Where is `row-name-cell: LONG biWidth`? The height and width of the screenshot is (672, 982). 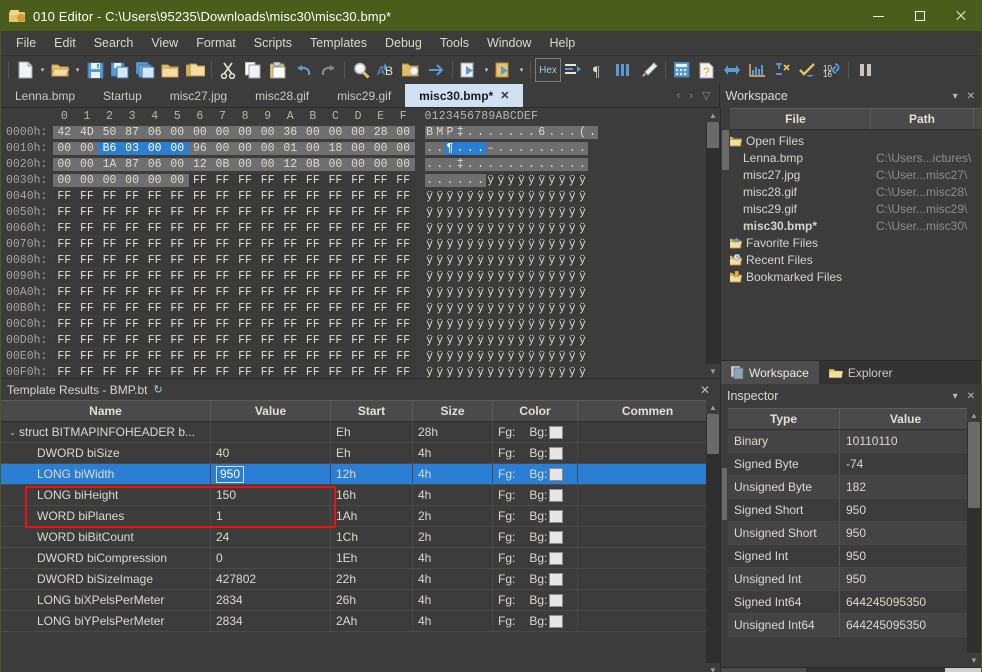 row-name-cell: LONG biWidth is located at coordinates (106, 474).